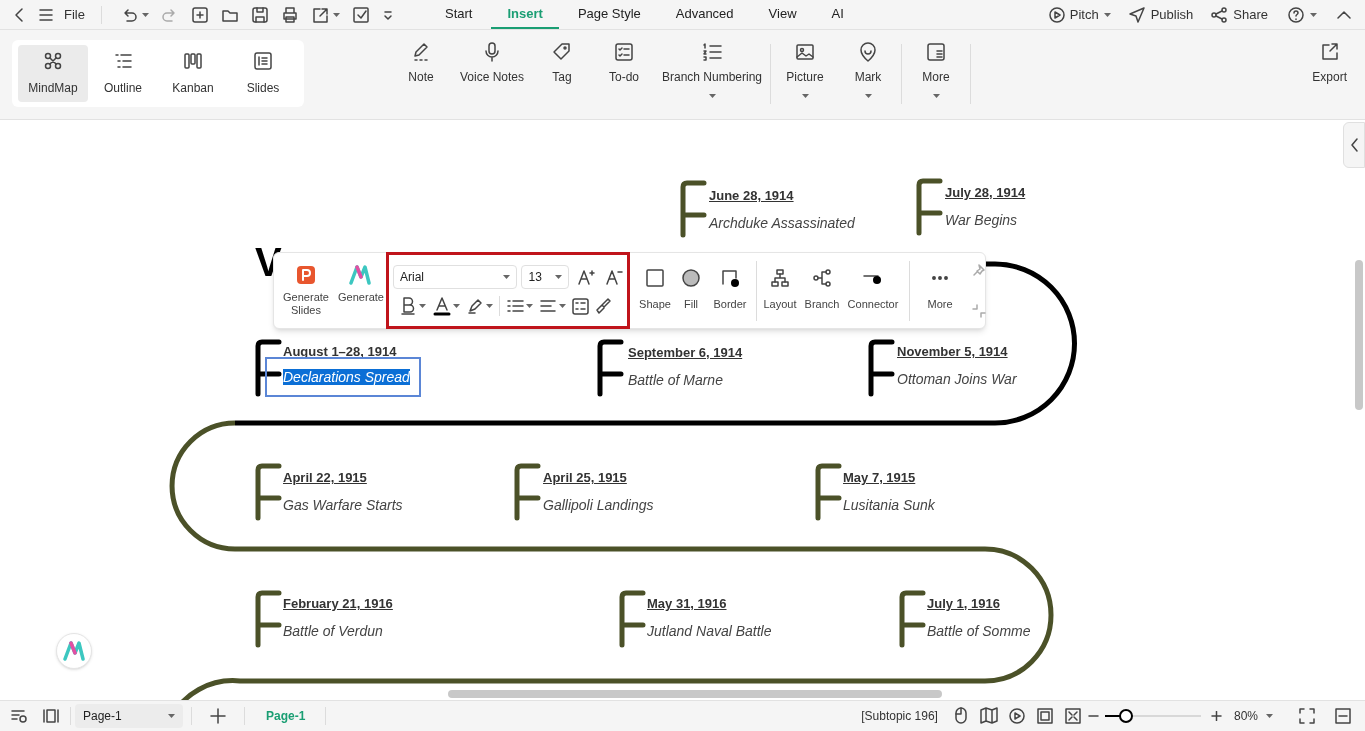 This screenshot has width=1365, height=731. Describe the element at coordinates (704, 14) in the screenshot. I see `tab: Advanced` at that location.